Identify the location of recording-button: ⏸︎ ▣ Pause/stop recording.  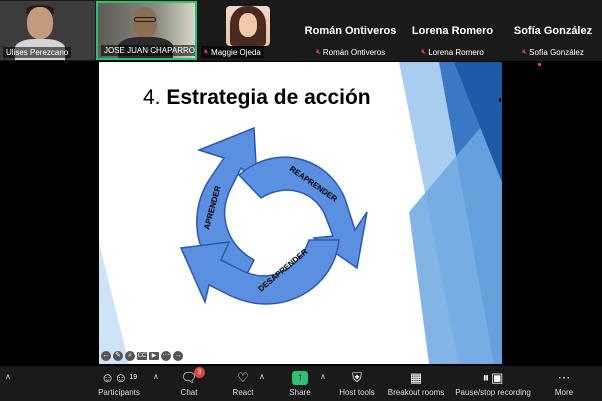
(493, 383).